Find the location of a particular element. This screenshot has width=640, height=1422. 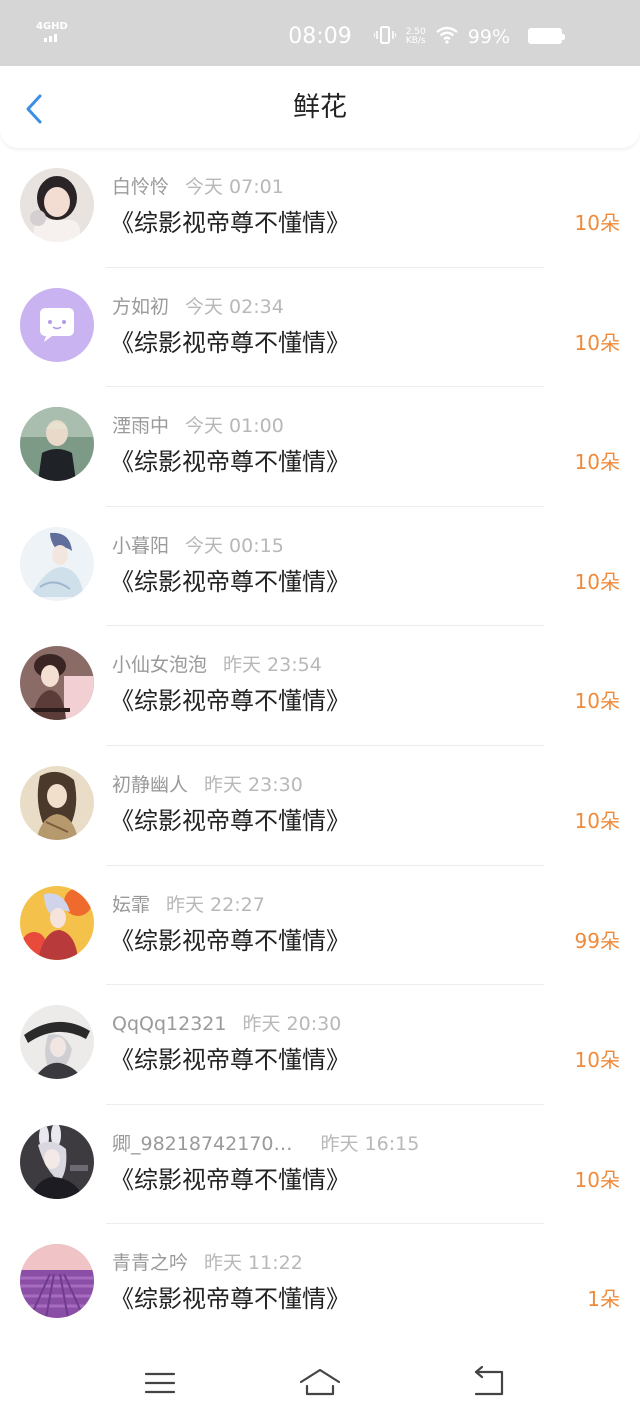

list-item: QqQq12321 昨天 20:30 《综影视帝尊不懂情》 10朵 is located at coordinates (320, 1045).